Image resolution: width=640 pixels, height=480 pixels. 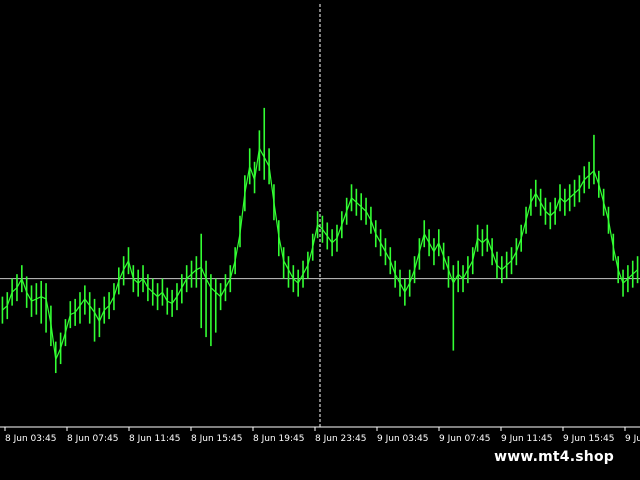 What do you see at coordinates (278, 439) in the screenshot?
I see `x-tick-label: 8 Jun 19:45` at bounding box center [278, 439].